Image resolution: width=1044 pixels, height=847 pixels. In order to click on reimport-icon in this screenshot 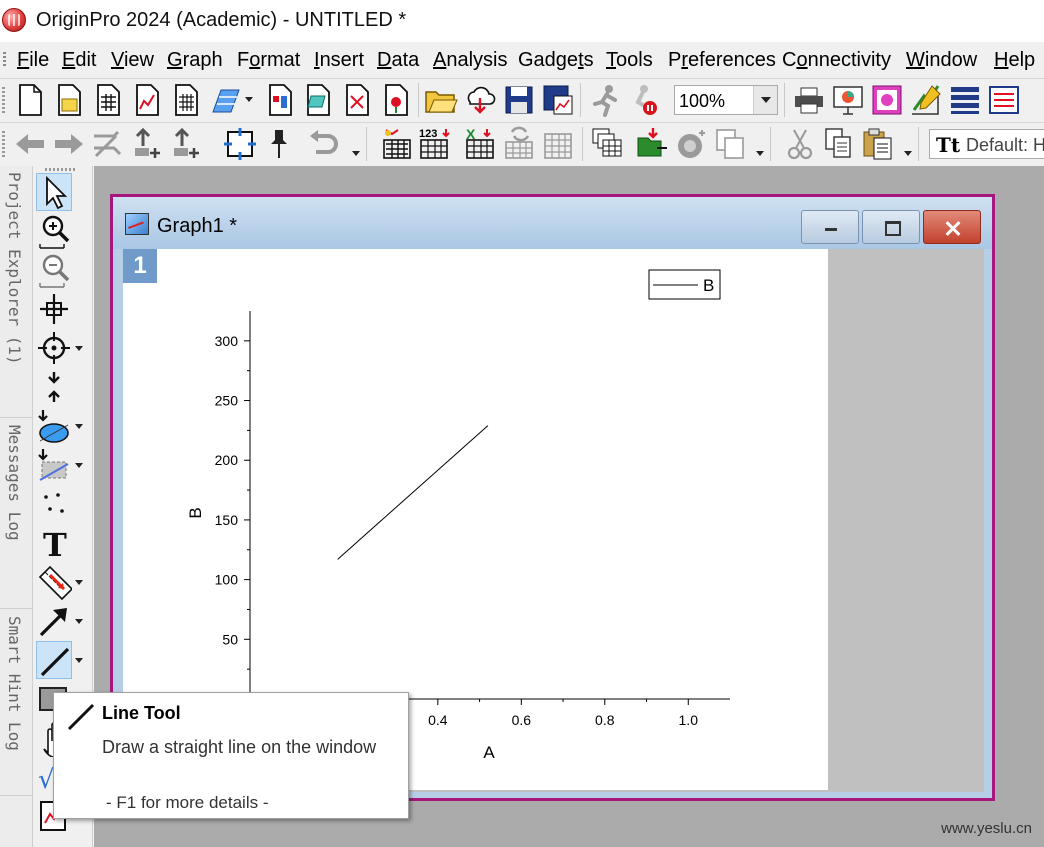, I will do `click(520, 144)`.